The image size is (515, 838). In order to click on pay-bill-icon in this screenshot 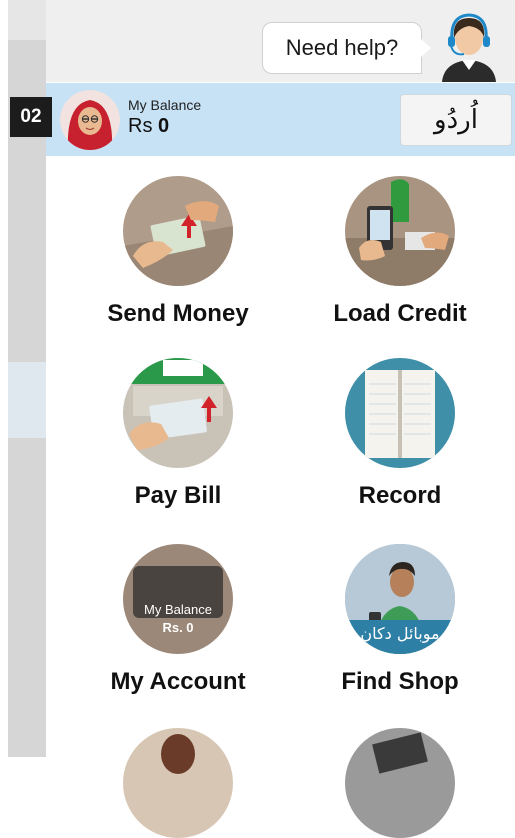, I will do `click(178, 413)`.